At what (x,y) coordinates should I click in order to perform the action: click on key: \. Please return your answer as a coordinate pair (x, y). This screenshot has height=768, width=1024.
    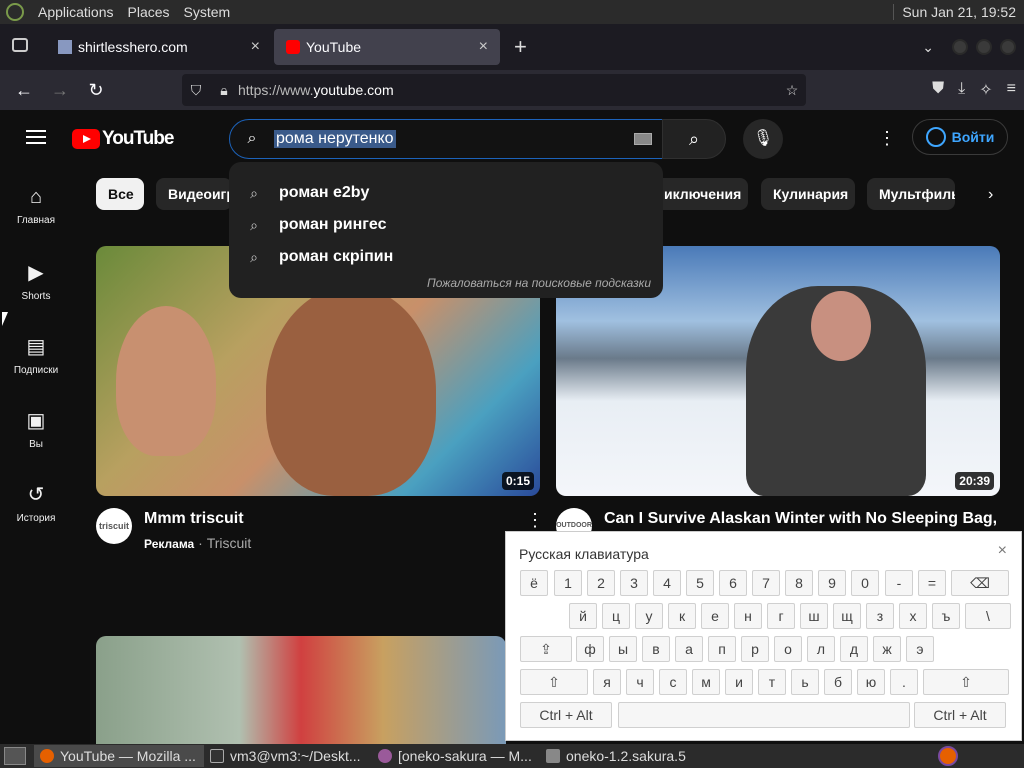
    Looking at the image, I should click on (988, 616).